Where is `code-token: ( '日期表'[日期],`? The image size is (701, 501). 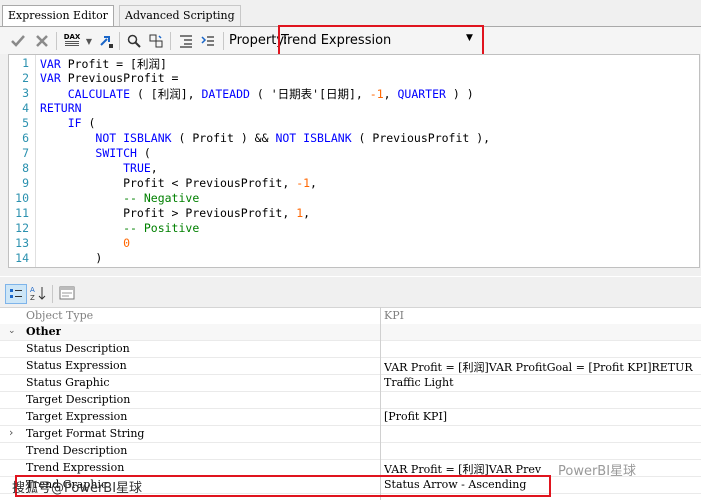 code-token: ( '日期表'[日期], is located at coordinates (309, 94).